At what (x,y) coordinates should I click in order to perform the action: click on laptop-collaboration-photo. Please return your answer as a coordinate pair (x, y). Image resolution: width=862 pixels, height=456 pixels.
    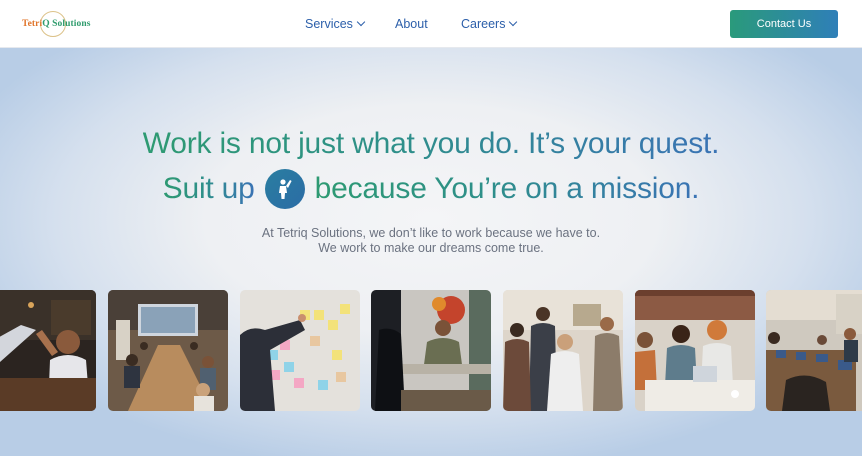
    Looking at the image, I should click on (695, 350).